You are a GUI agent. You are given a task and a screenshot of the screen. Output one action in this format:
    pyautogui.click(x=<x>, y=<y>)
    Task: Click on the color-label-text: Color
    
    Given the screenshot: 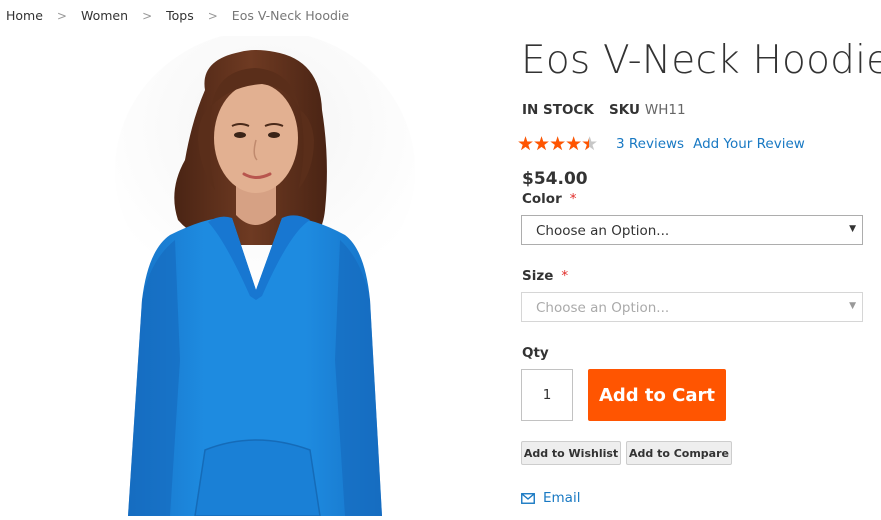 What is the action you would take?
    pyautogui.click(x=542, y=199)
    